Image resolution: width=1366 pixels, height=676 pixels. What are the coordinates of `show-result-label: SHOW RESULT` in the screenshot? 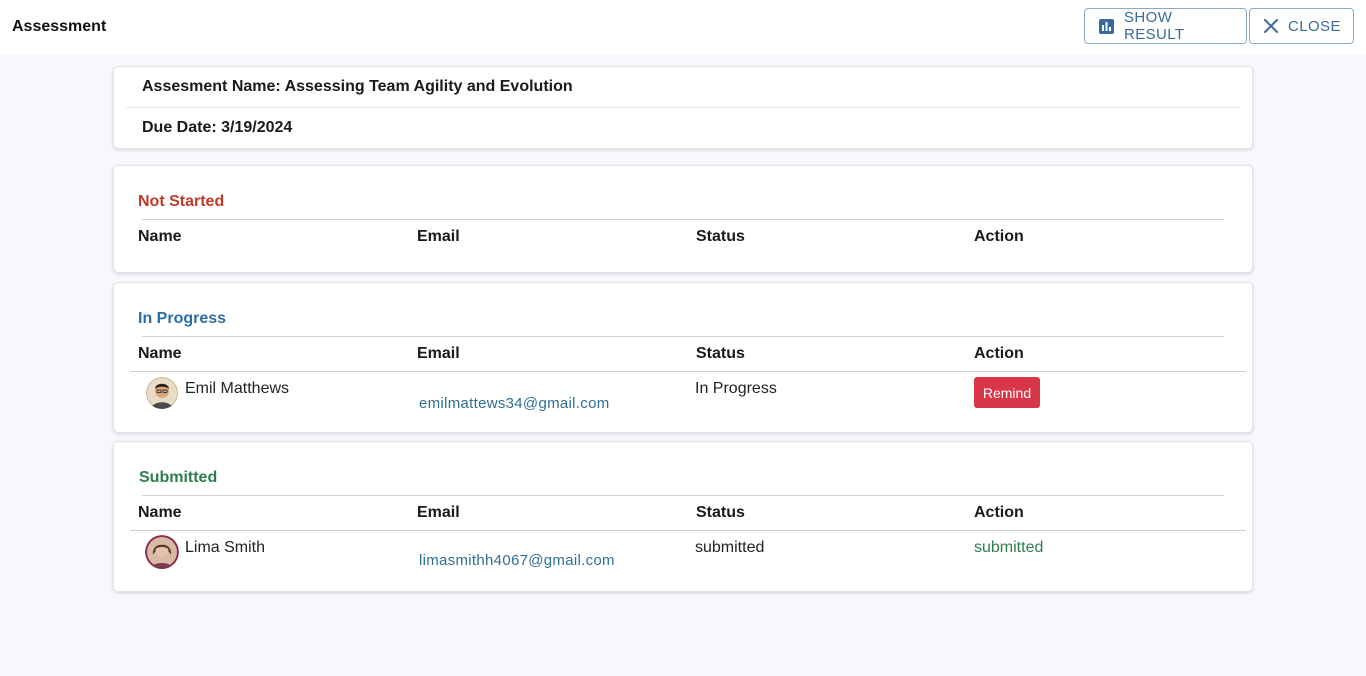 It's located at (1154, 26).